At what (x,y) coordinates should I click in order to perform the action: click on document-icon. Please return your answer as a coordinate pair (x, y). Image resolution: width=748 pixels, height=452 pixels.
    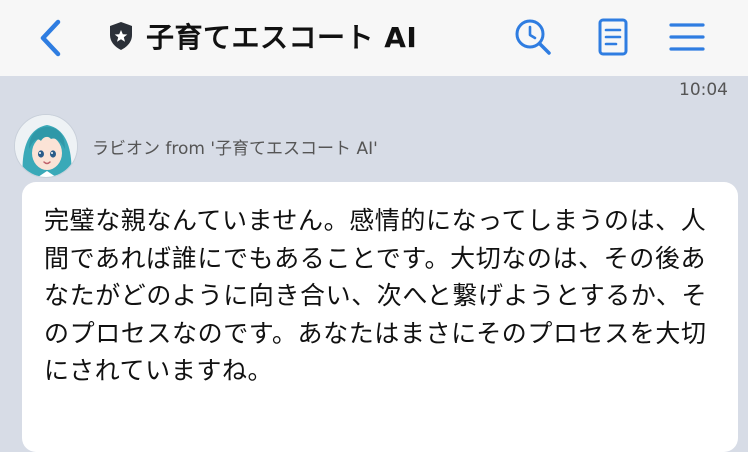
    Looking at the image, I should click on (613, 37).